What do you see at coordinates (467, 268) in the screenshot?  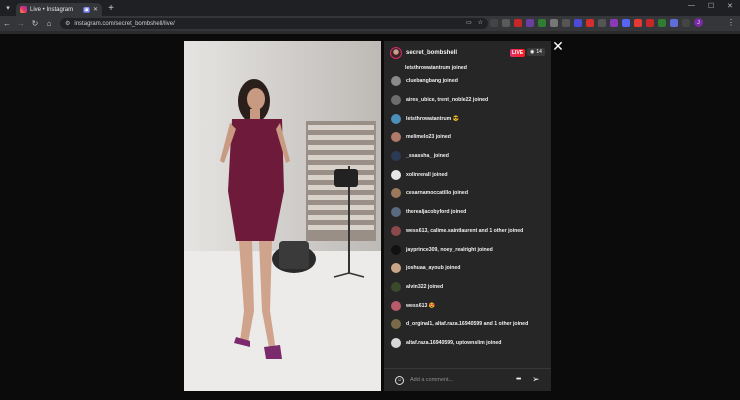 I see `comment-row: joshuaa_ayoub joined` at bounding box center [467, 268].